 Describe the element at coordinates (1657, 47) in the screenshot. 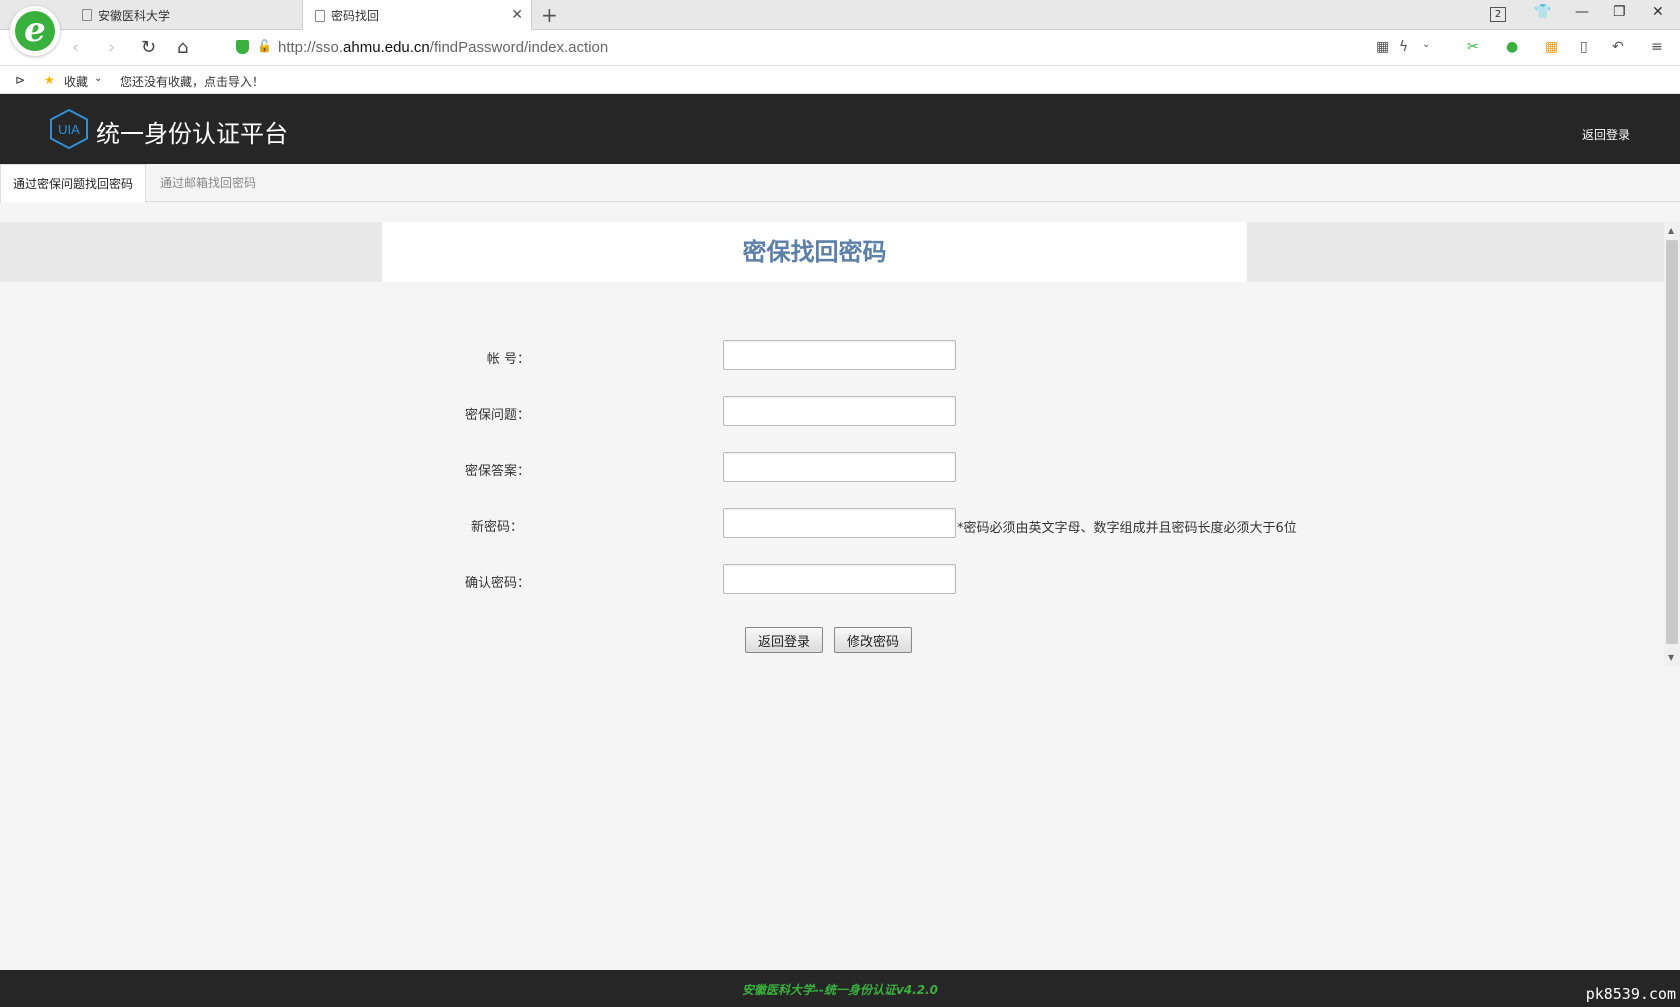

I see `menu-icon: ≡` at that location.